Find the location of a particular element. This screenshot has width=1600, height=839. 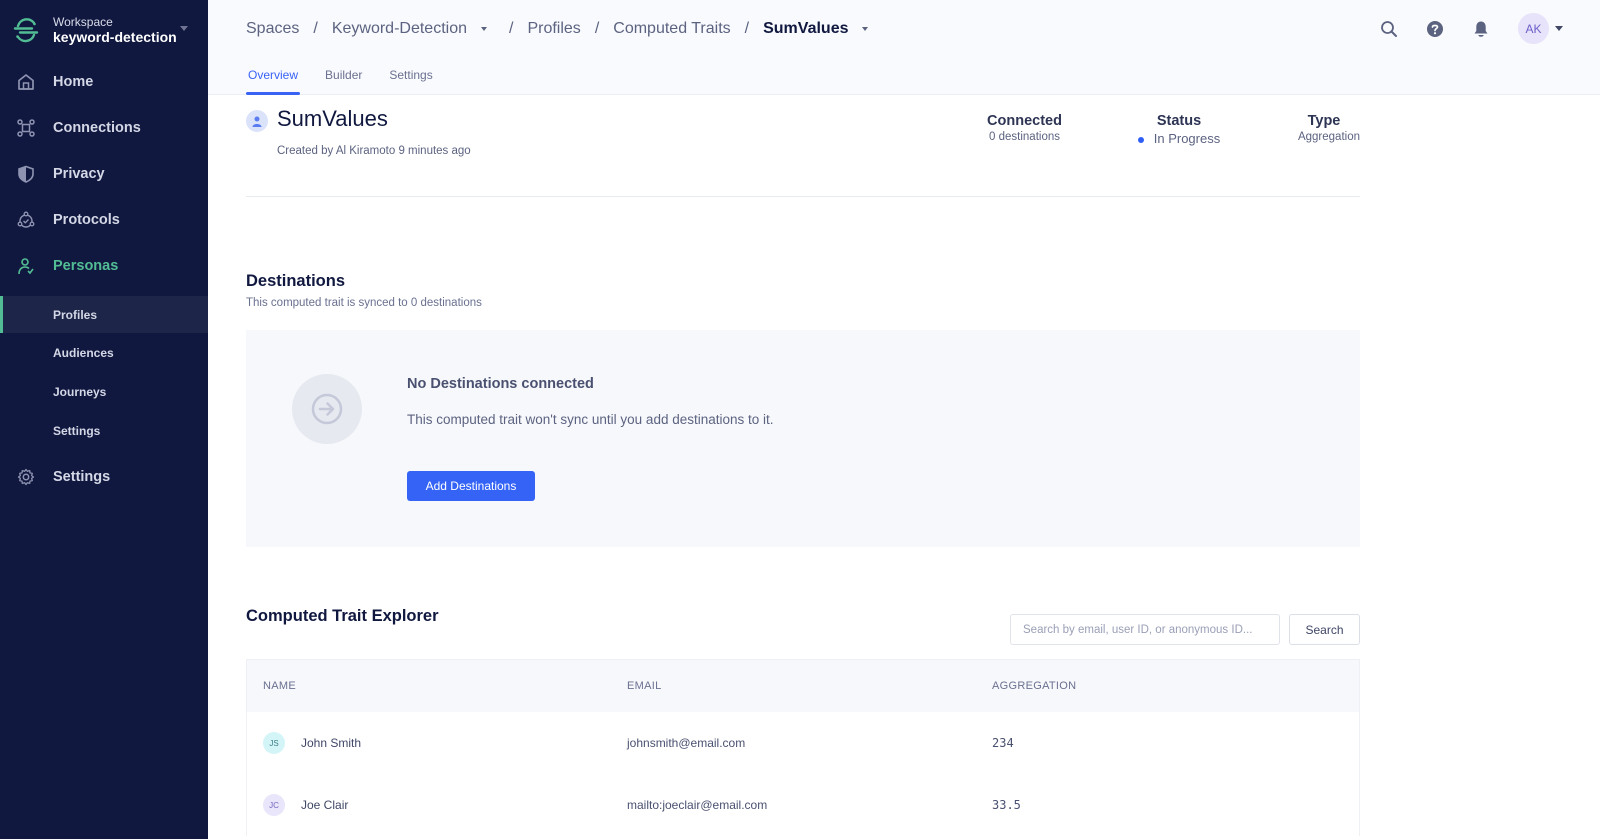

empty-state-title: No Destinations connected is located at coordinates (500, 384).